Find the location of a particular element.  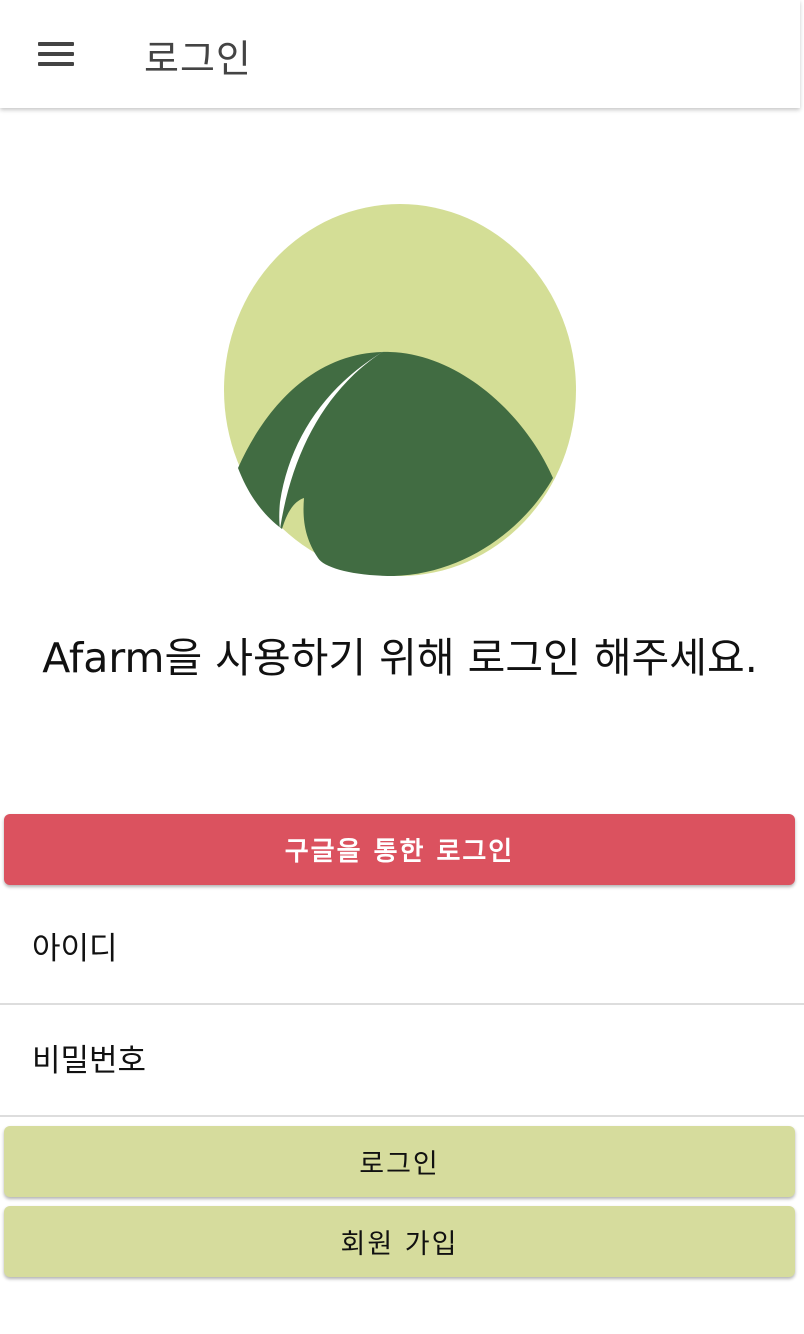

hamburger-menu-icon is located at coordinates (56, 54).